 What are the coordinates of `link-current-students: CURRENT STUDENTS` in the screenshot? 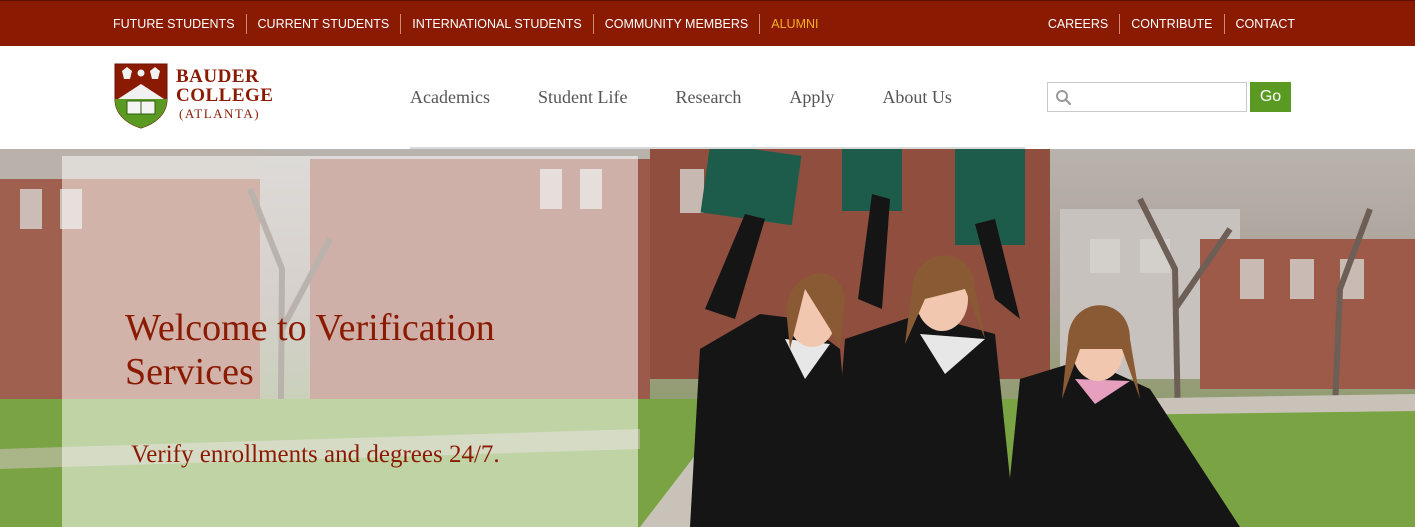 It's located at (323, 24).